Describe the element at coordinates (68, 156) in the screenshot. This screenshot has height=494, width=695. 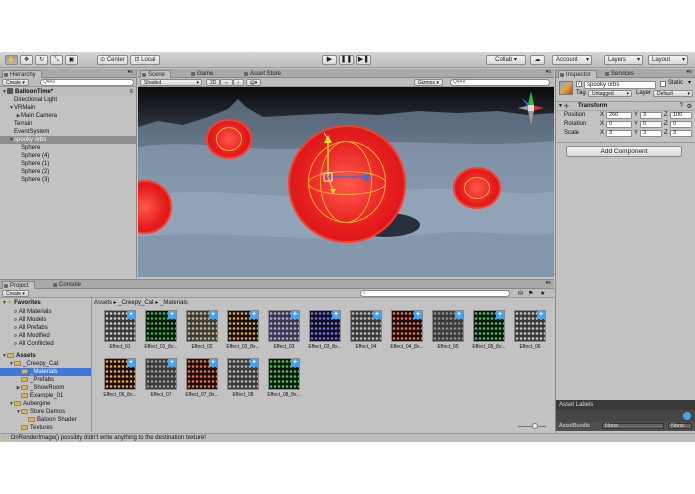
I see `hierarchy-item: Sphere (4)` at that location.